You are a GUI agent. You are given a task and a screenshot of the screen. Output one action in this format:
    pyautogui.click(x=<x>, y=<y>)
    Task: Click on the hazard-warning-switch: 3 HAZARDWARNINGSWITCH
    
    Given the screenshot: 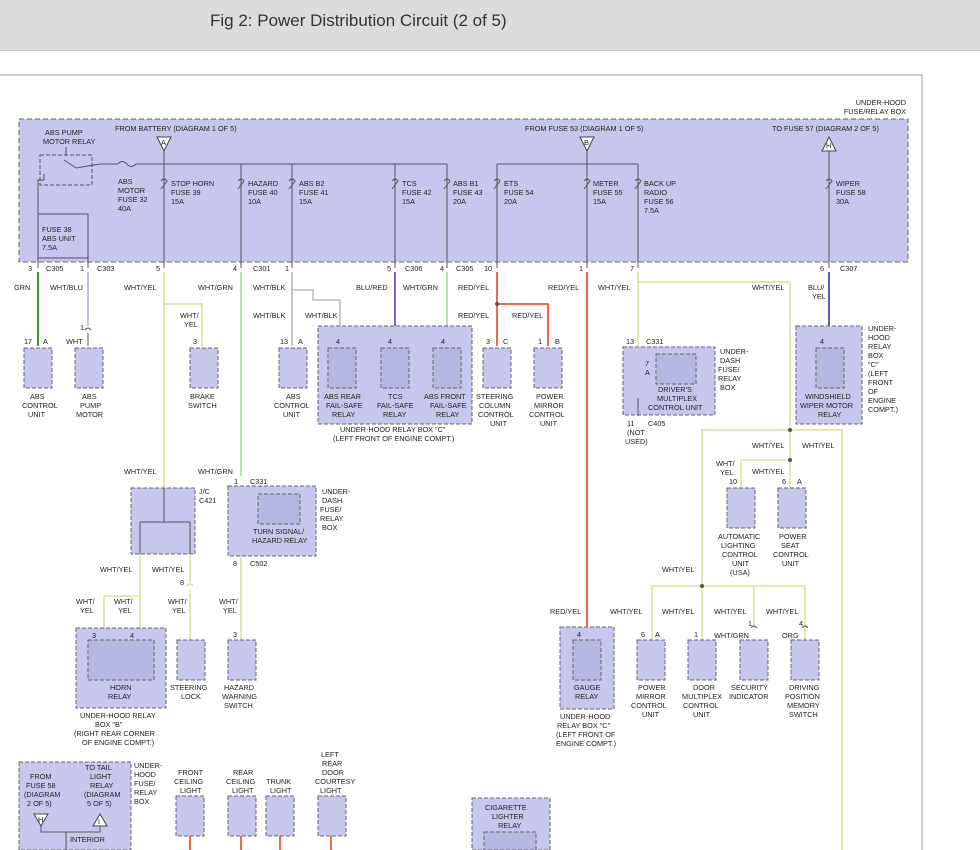 What is the action you would take?
    pyautogui.click(x=239, y=670)
    